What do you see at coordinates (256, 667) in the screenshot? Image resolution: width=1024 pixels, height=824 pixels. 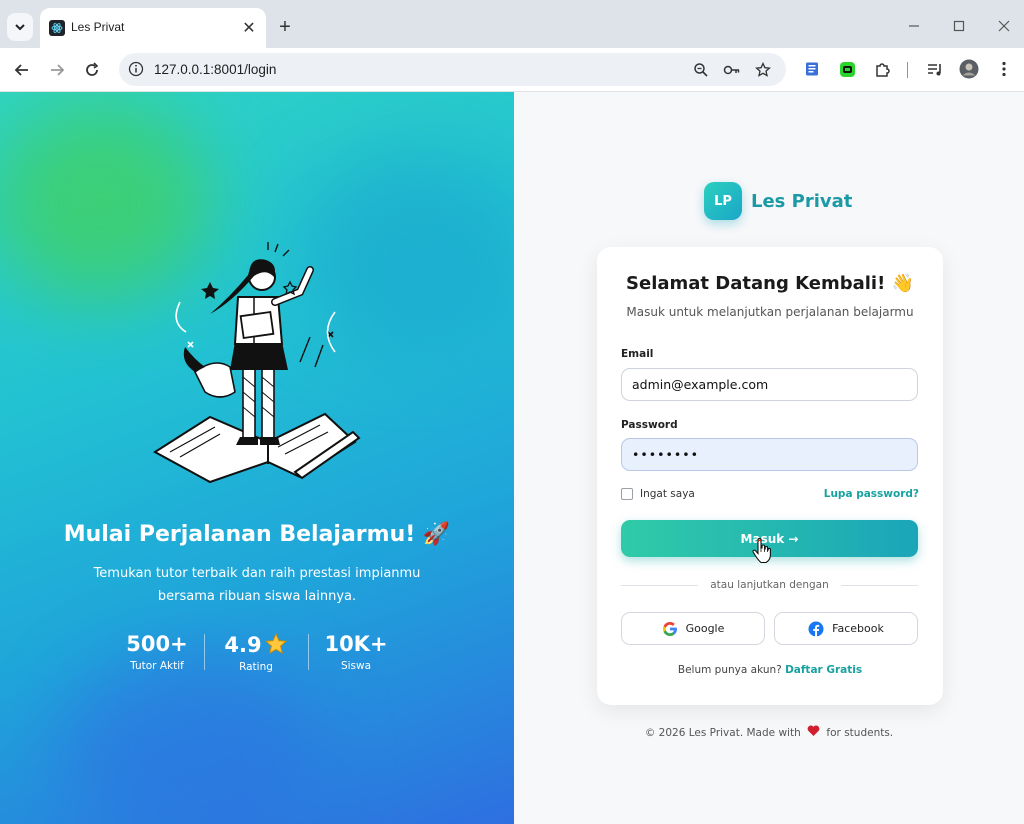 I see `stat-label: Rating` at bounding box center [256, 667].